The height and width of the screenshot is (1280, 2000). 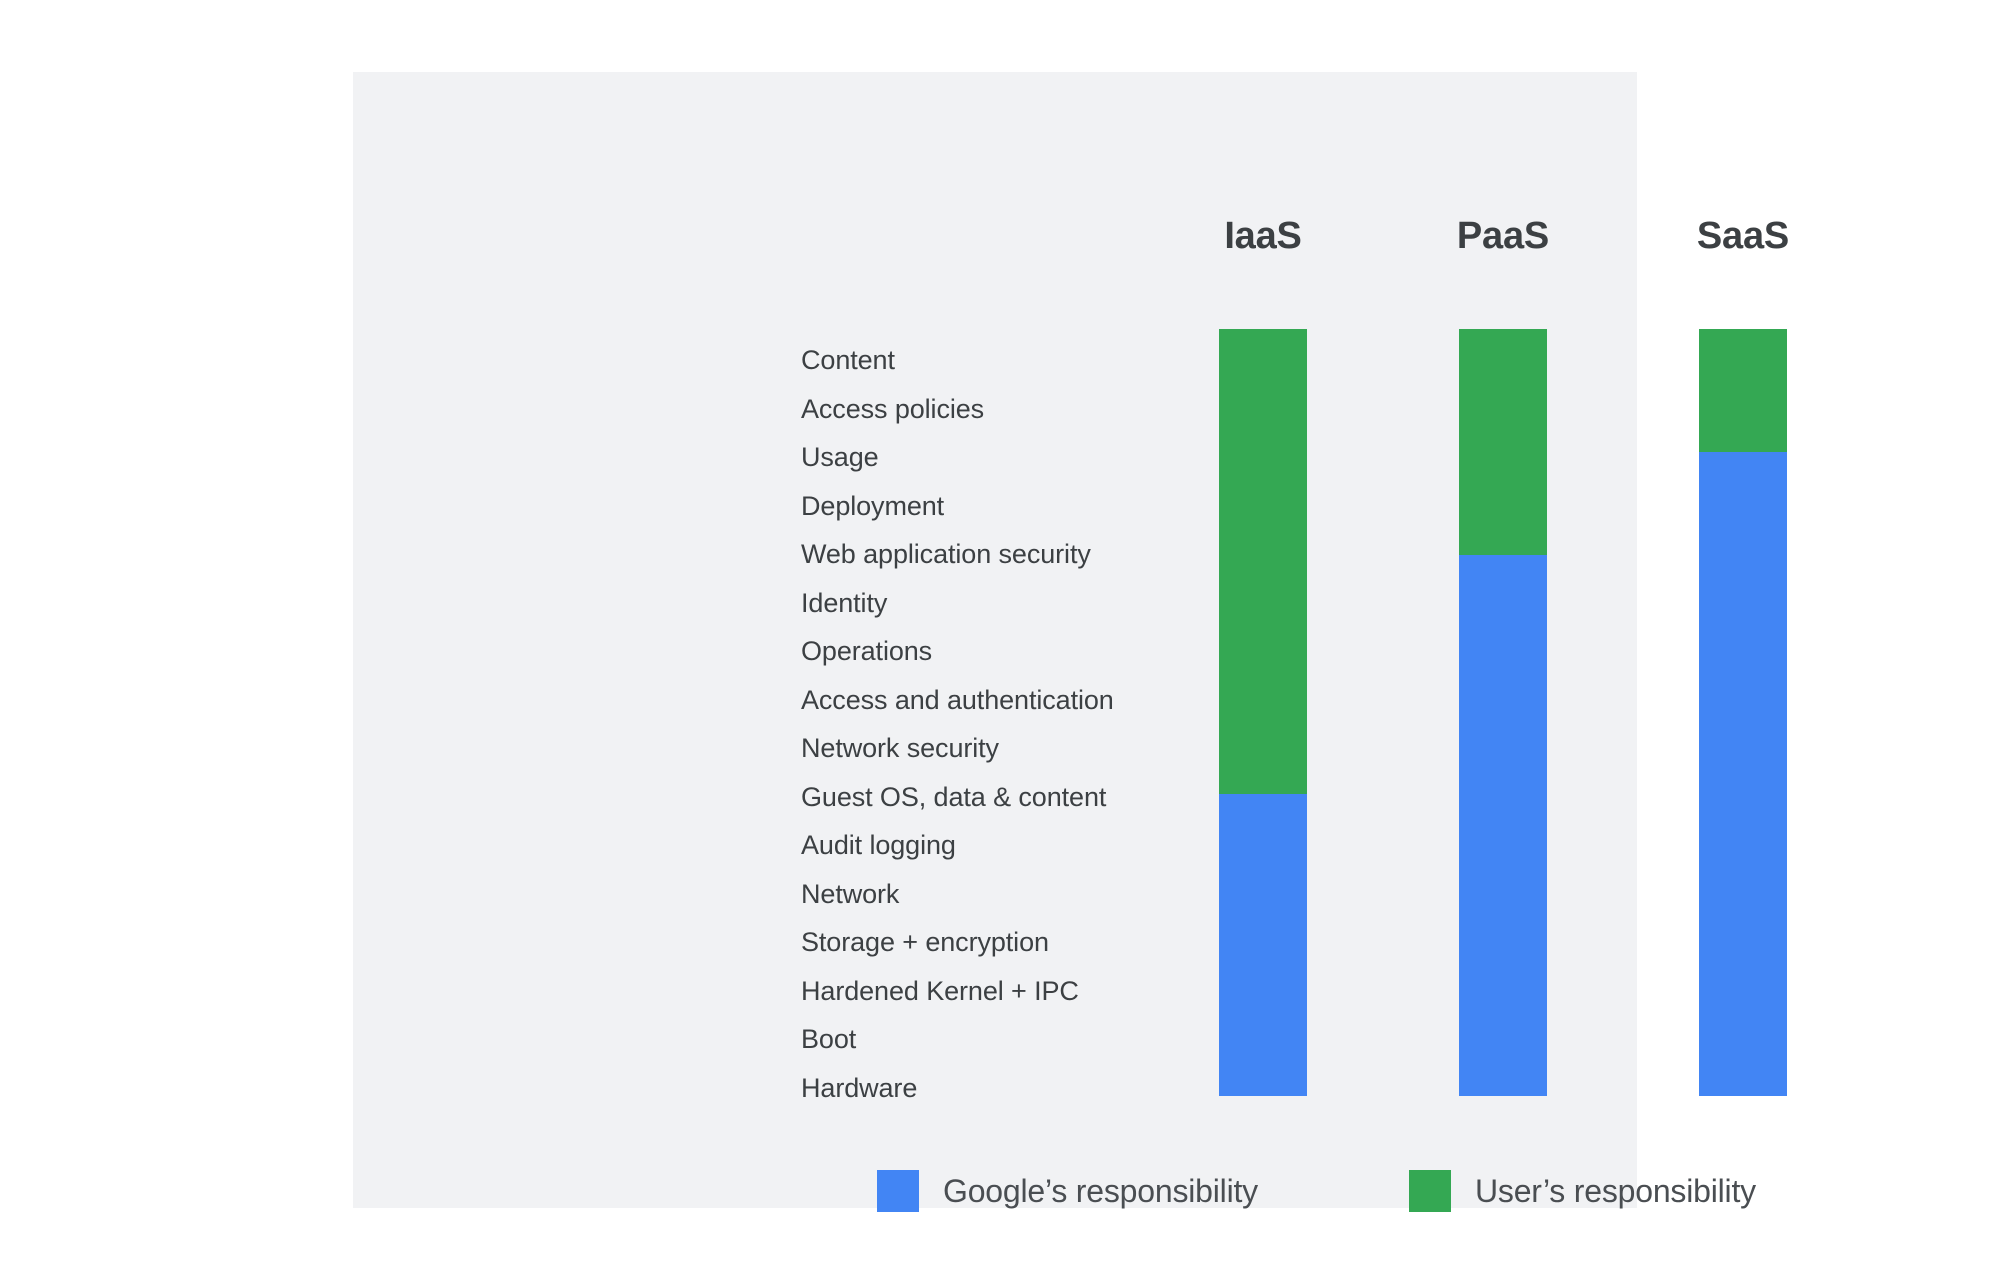 What do you see at coordinates (898, 1191) in the screenshot?
I see `legend-swatch-blue-icon` at bounding box center [898, 1191].